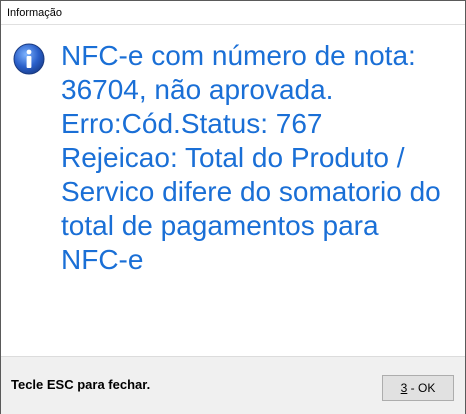  What do you see at coordinates (35, 13) in the screenshot?
I see `window-title: Informação` at bounding box center [35, 13].